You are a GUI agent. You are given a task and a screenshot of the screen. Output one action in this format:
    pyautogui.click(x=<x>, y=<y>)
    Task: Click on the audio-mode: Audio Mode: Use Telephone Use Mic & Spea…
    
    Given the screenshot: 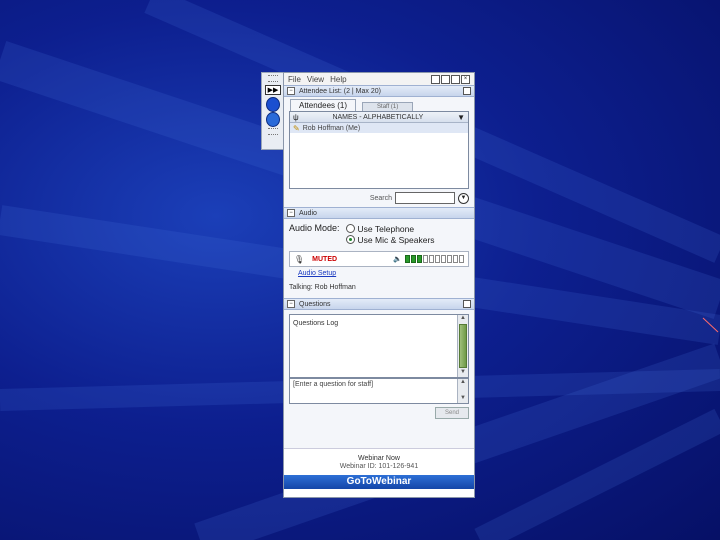 What is the action you would take?
    pyautogui.click(x=379, y=232)
    